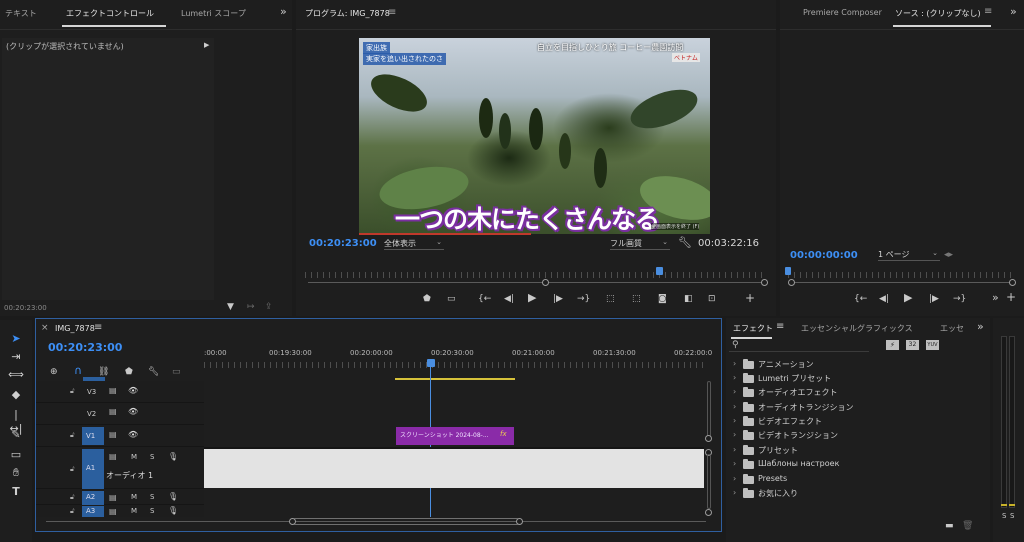 This screenshot has width=1024, height=542. Describe the element at coordinates (93, 469) in the screenshot. I see `source-patch-a1: A1` at that location.